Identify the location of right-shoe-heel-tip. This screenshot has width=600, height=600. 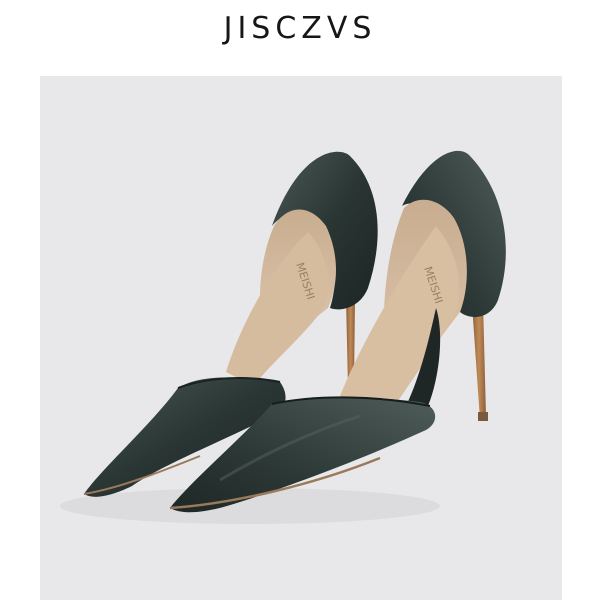
(483, 416).